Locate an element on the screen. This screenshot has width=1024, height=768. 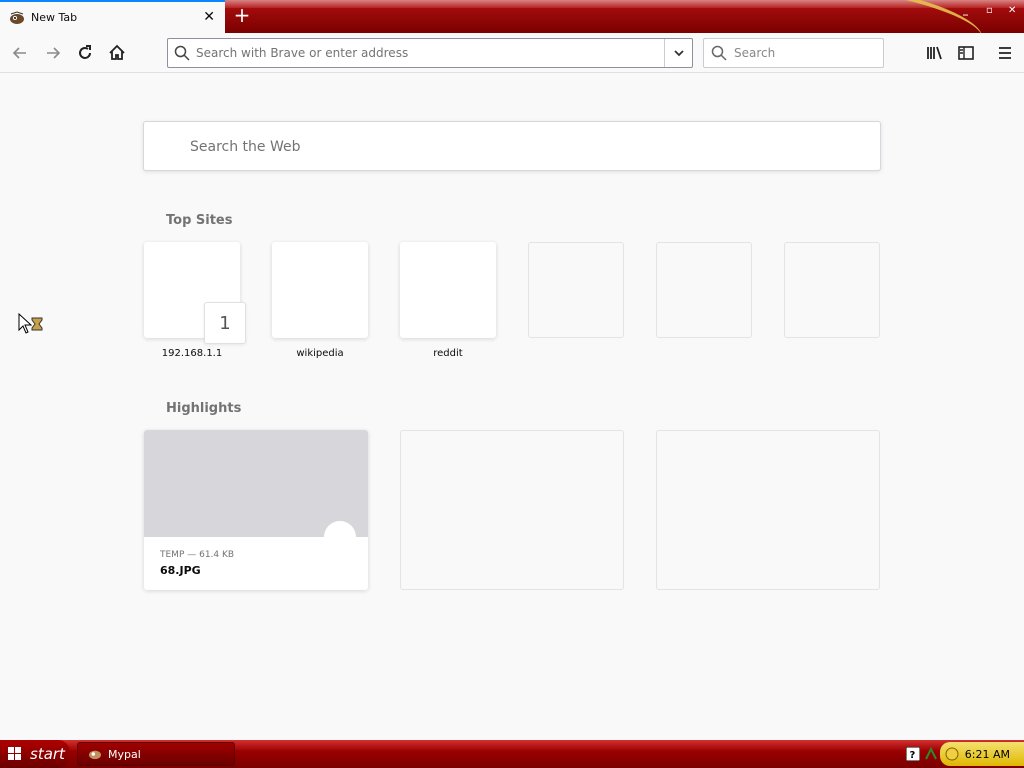
library-icon is located at coordinates (934, 53).